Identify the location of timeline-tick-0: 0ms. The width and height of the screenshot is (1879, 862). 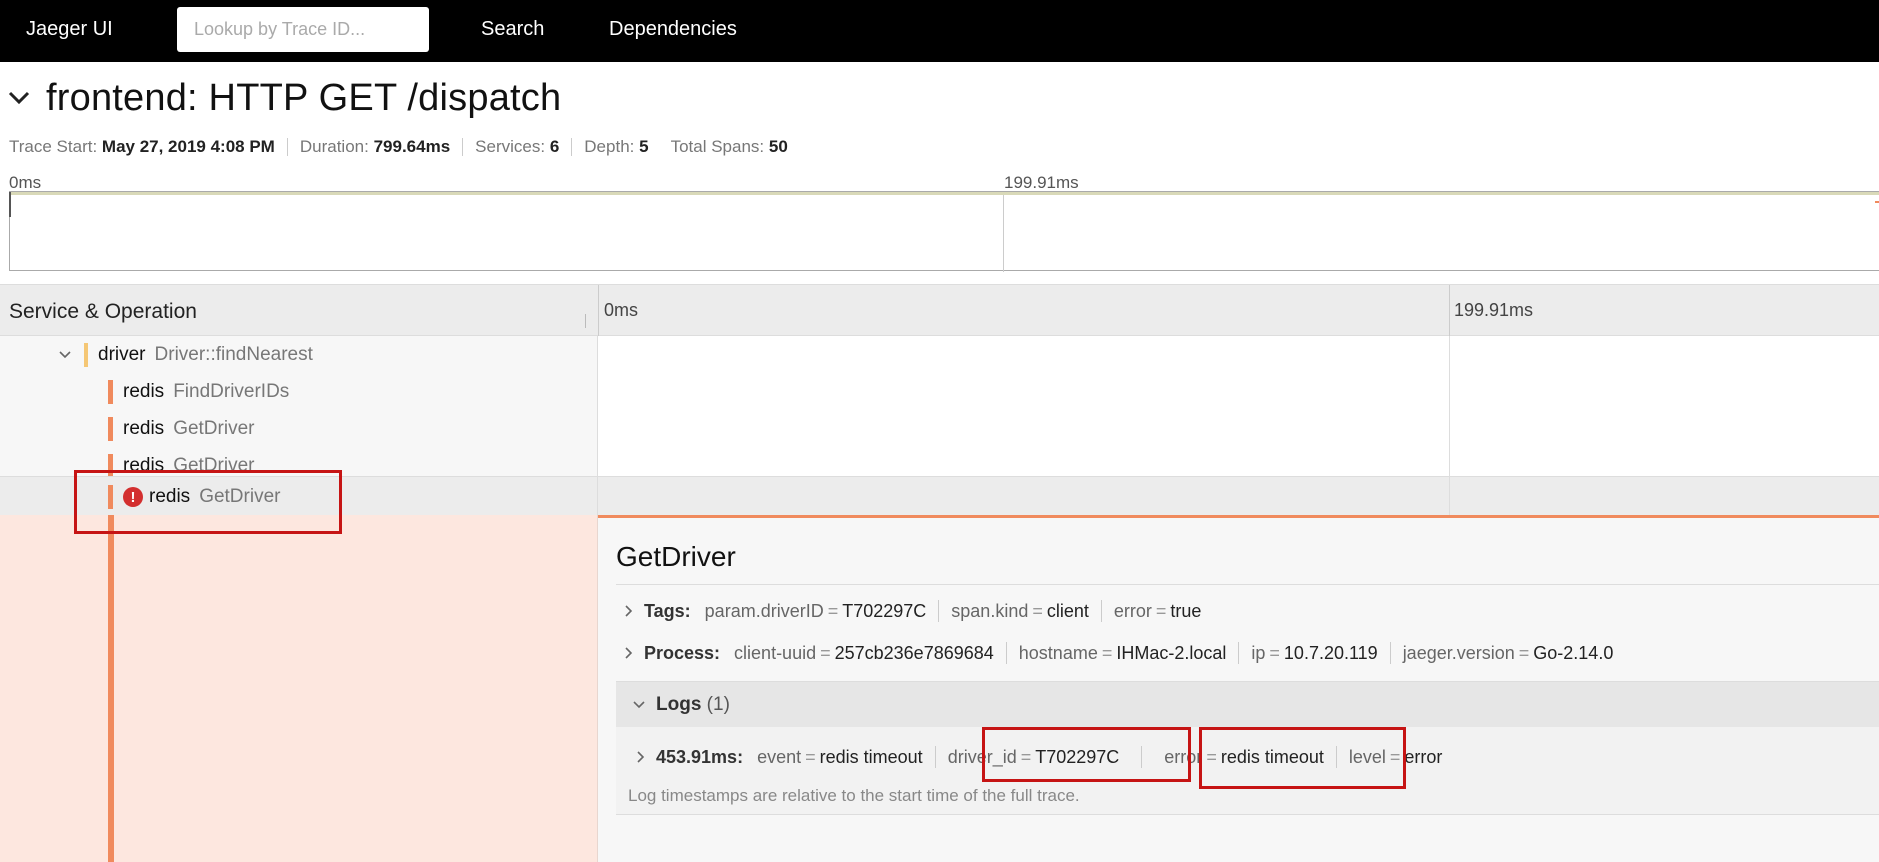
(621, 310).